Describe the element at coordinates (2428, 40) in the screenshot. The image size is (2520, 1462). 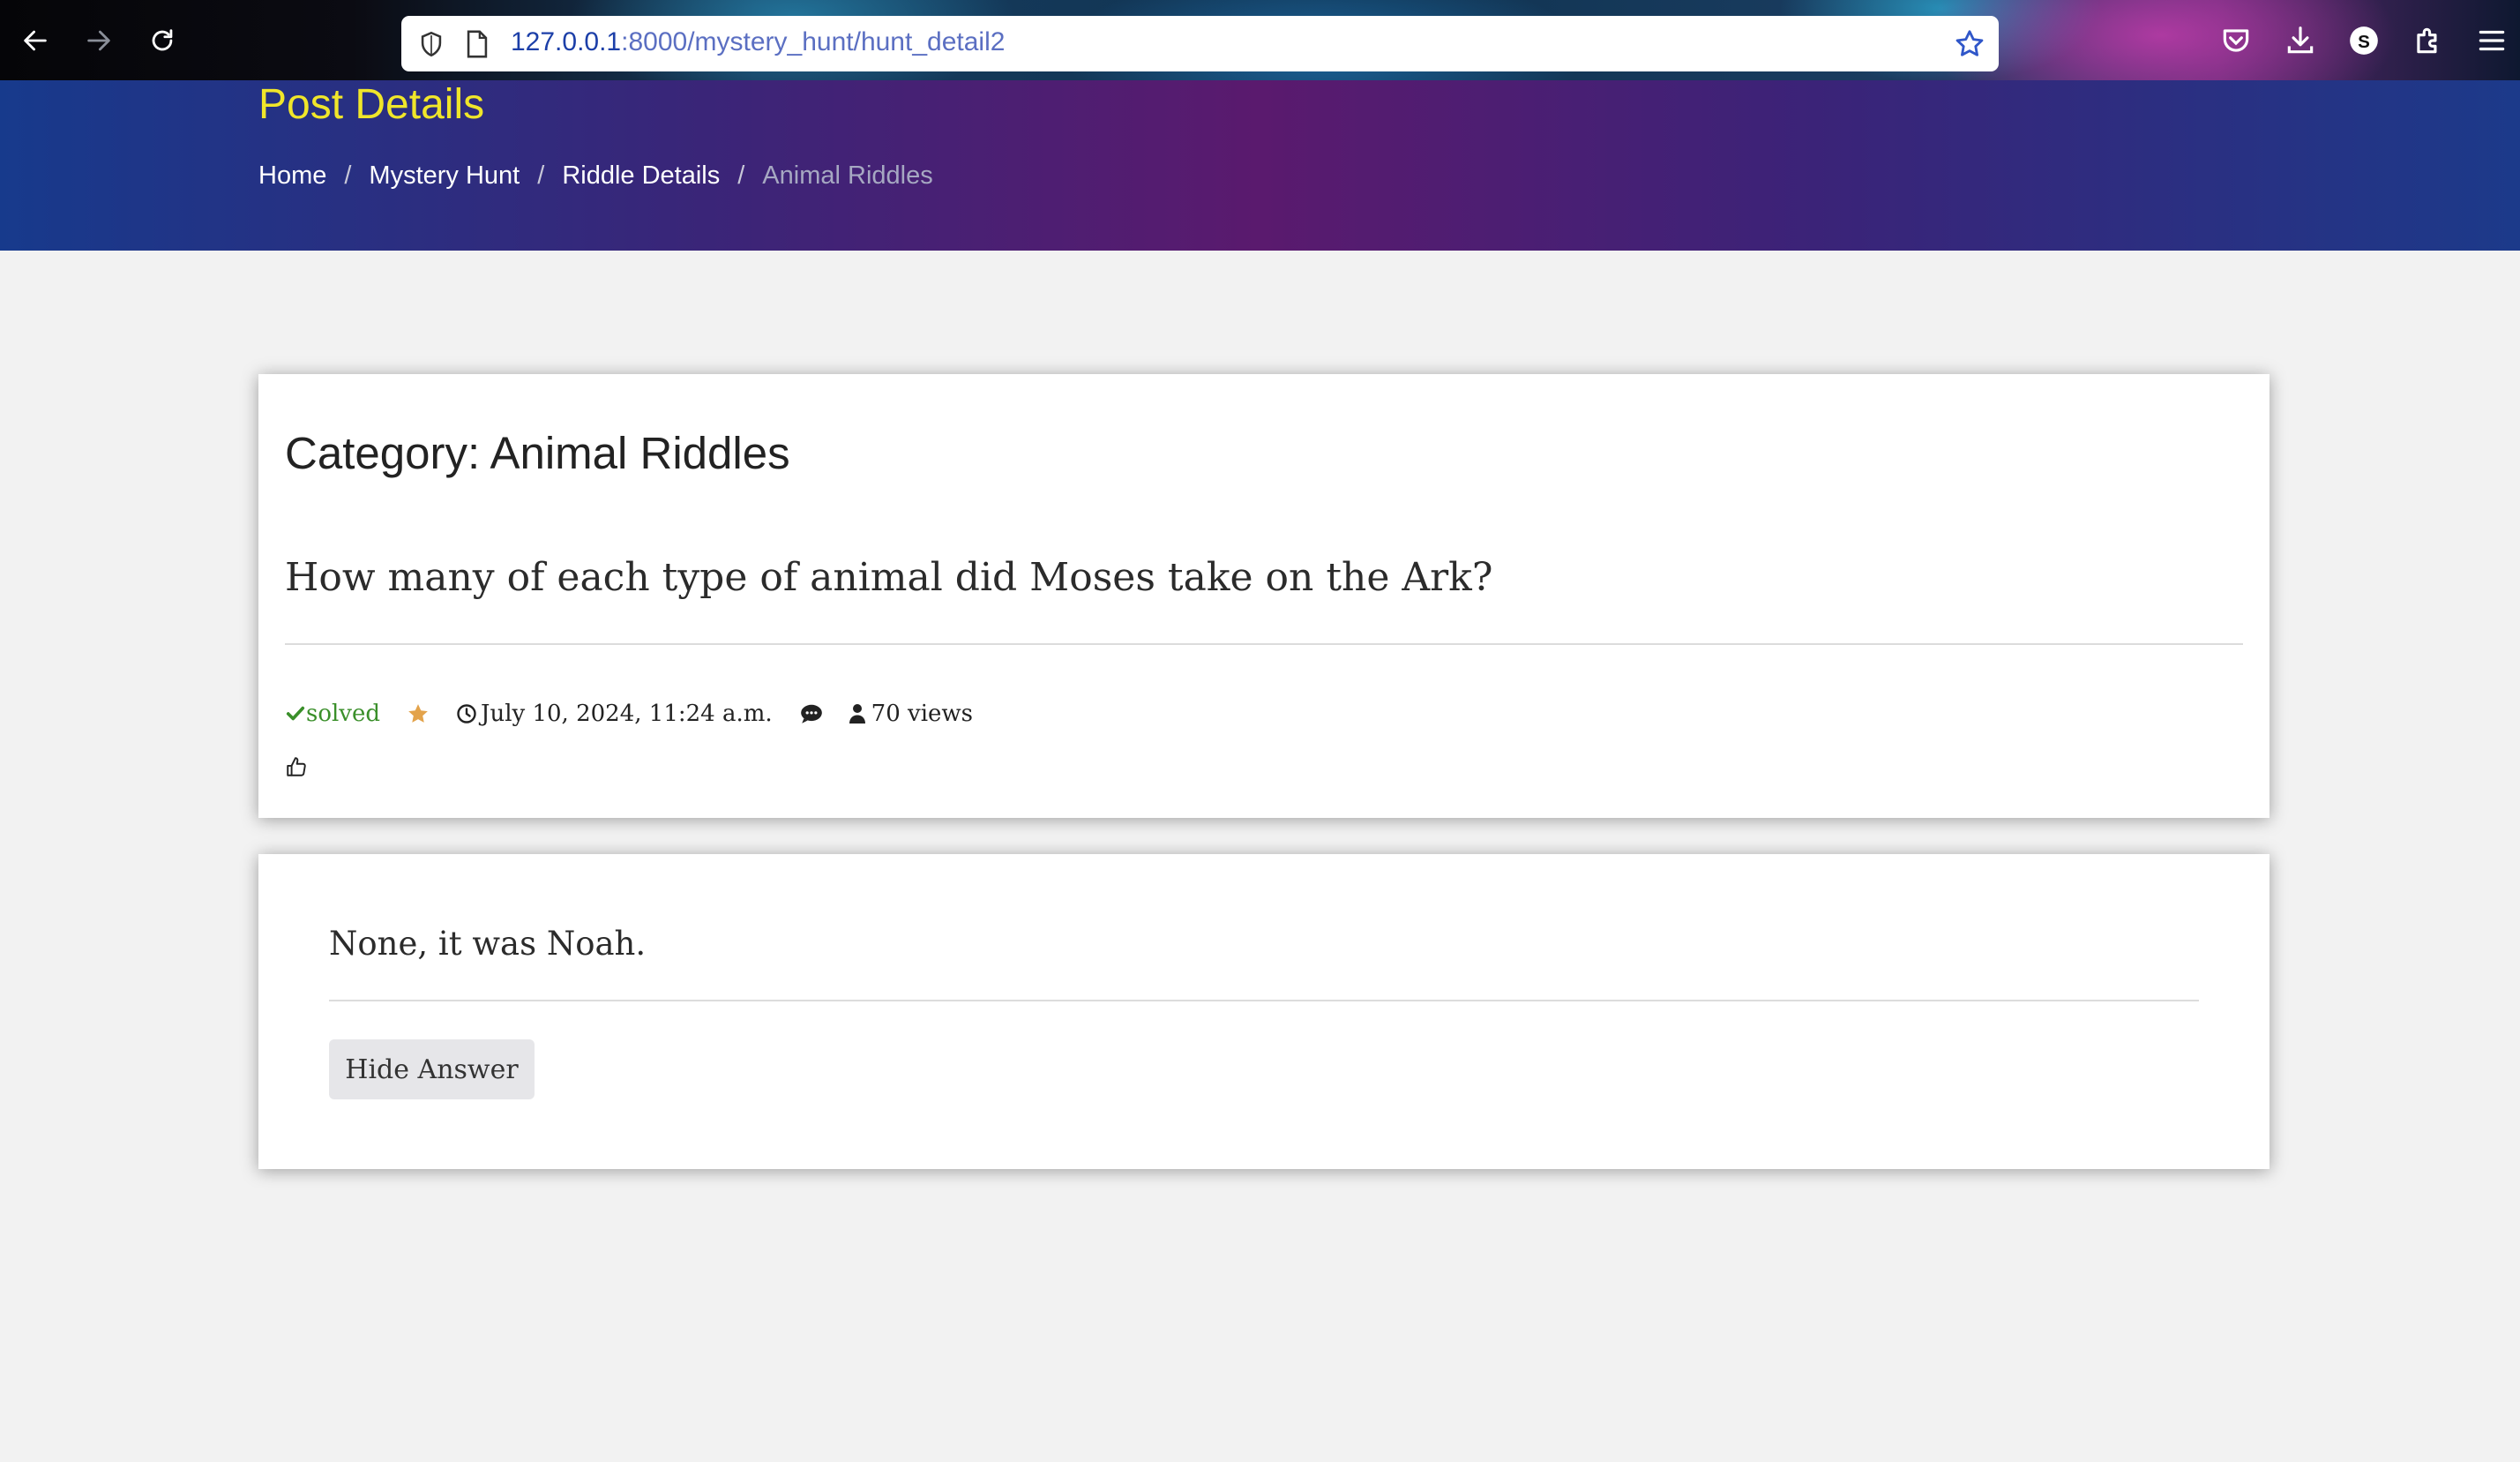
I see `extensions-icon` at that location.